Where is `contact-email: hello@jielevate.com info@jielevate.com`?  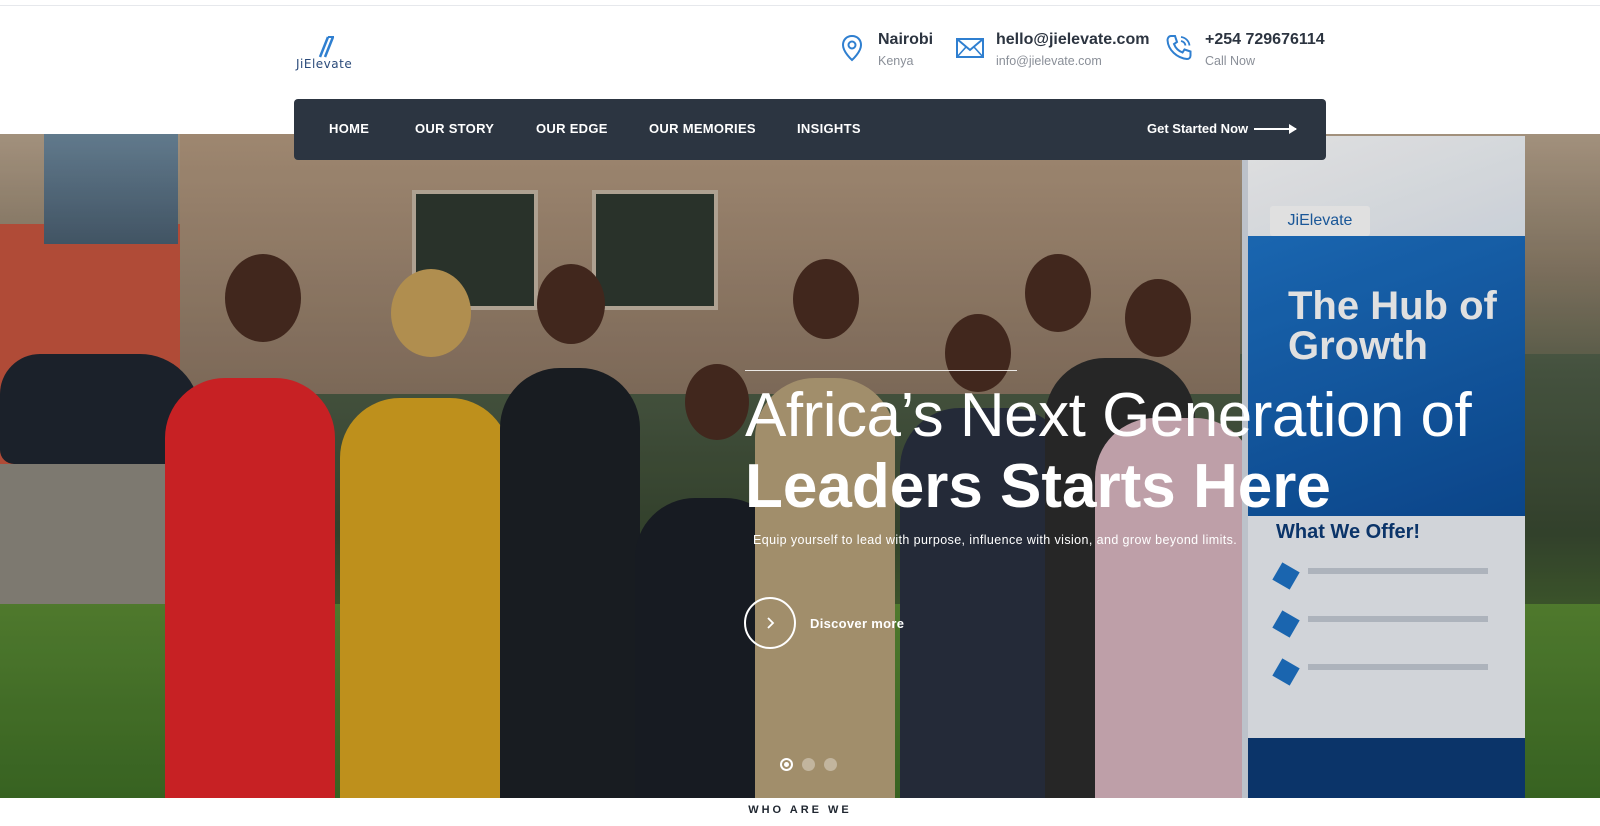 contact-email: hello@jielevate.com info@jielevate.com is located at coordinates (1051, 49).